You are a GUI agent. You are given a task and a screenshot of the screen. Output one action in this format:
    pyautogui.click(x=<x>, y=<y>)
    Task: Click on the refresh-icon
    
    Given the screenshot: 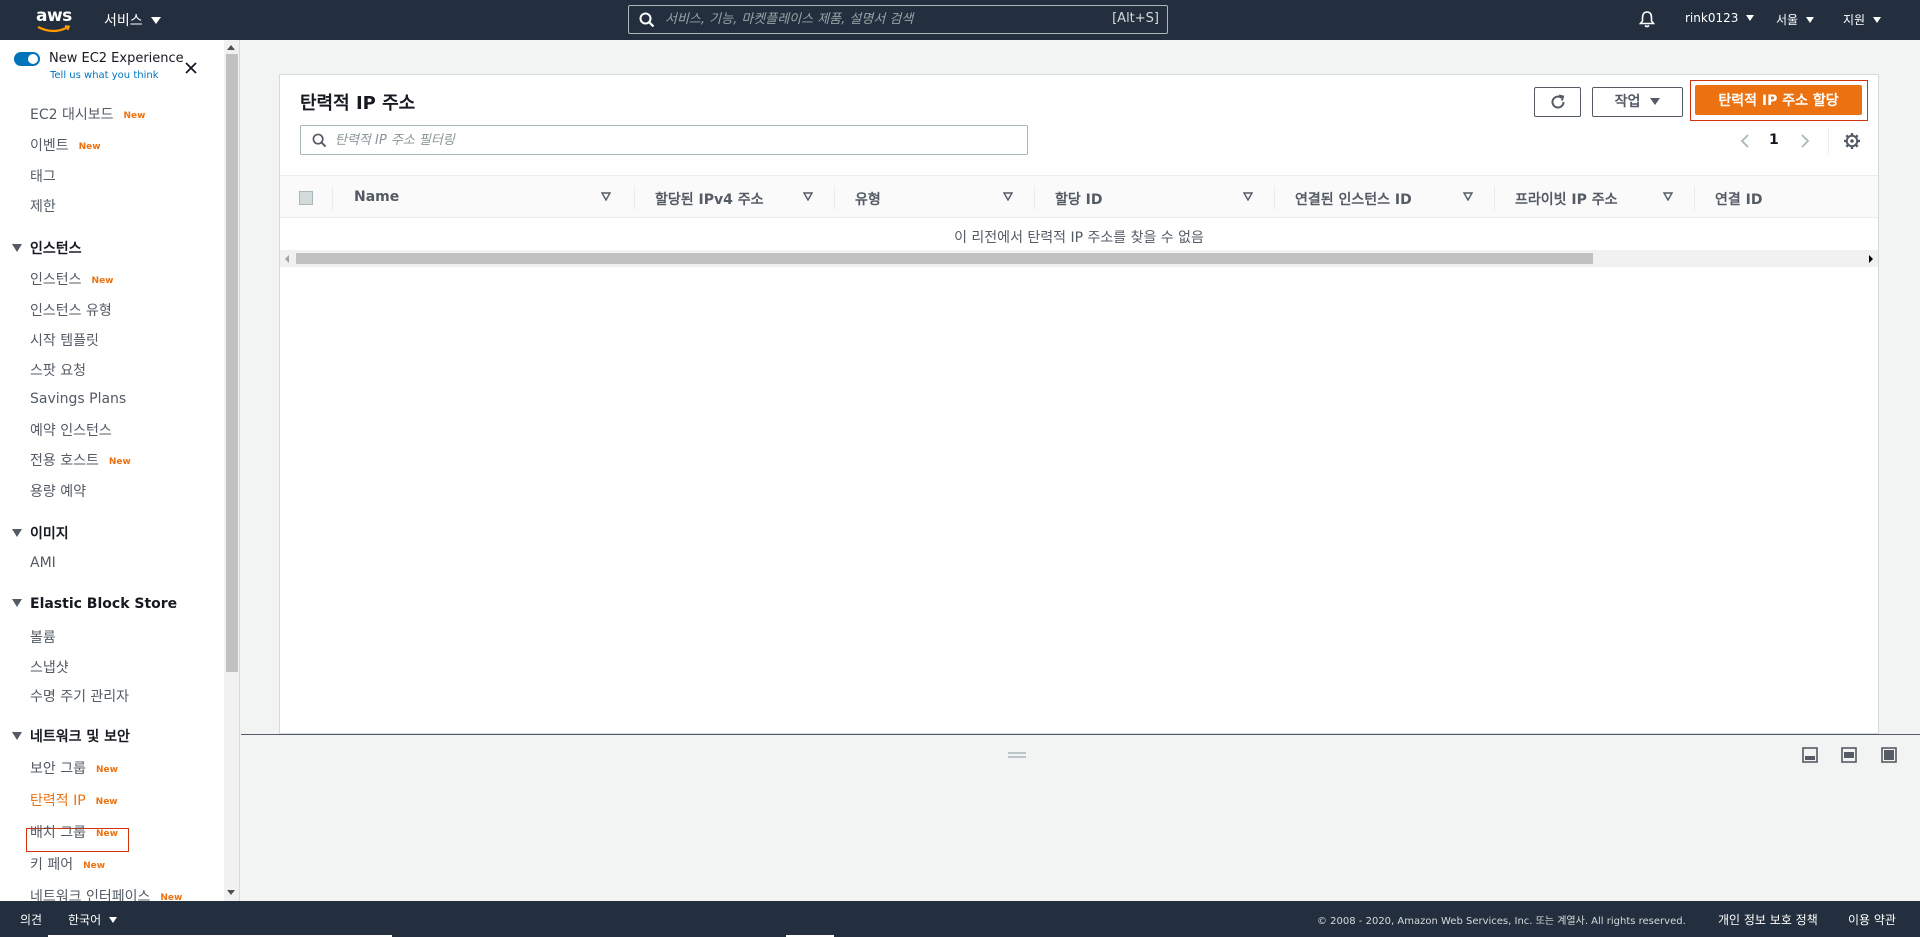 What is the action you would take?
    pyautogui.click(x=1558, y=101)
    